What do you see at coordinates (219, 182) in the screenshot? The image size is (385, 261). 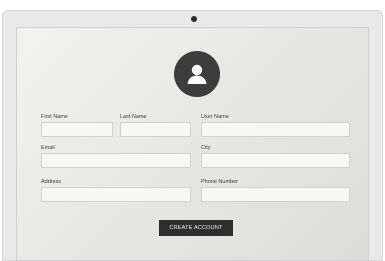 I see `phone-number-label: Phone Number` at bounding box center [219, 182].